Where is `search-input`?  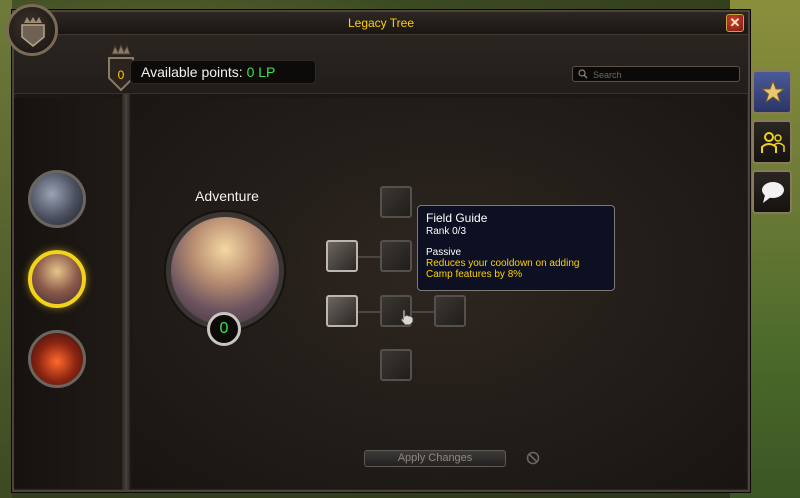 search-input is located at coordinates (663, 75).